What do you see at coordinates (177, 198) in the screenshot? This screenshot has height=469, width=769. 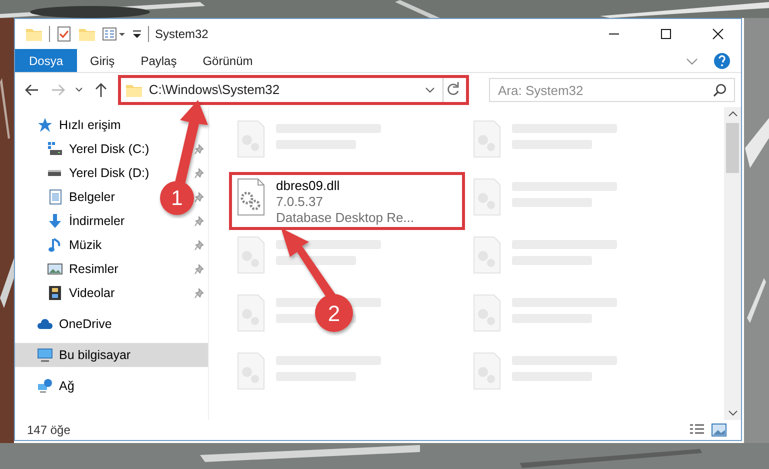 I see `step-marker: 1` at bounding box center [177, 198].